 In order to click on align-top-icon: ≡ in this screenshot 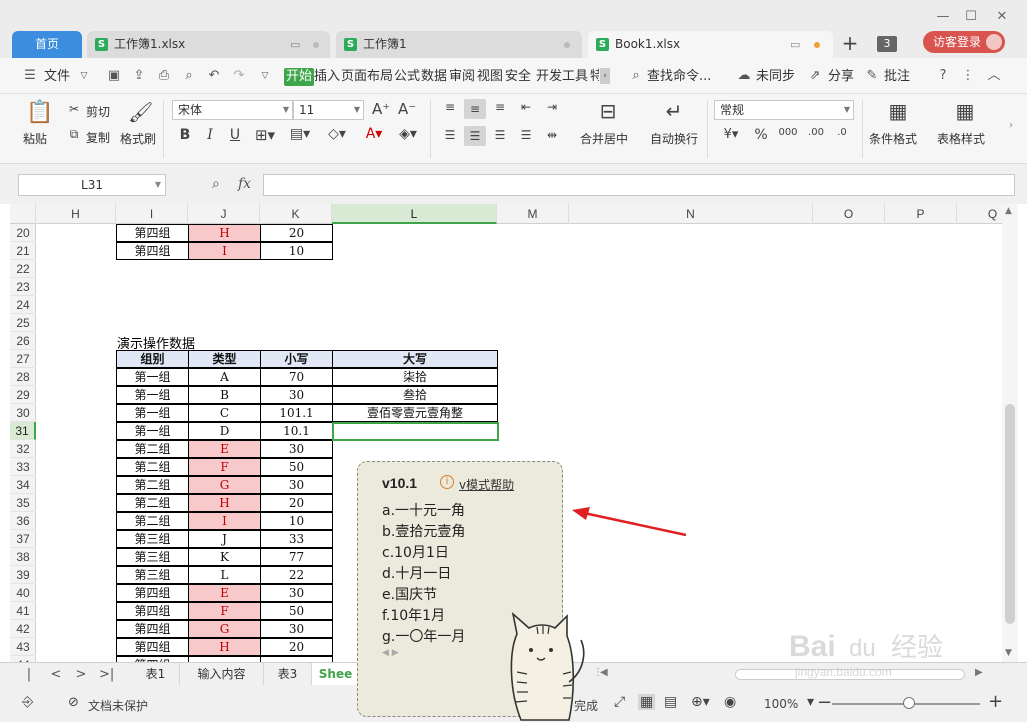, I will do `click(450, 107)`.